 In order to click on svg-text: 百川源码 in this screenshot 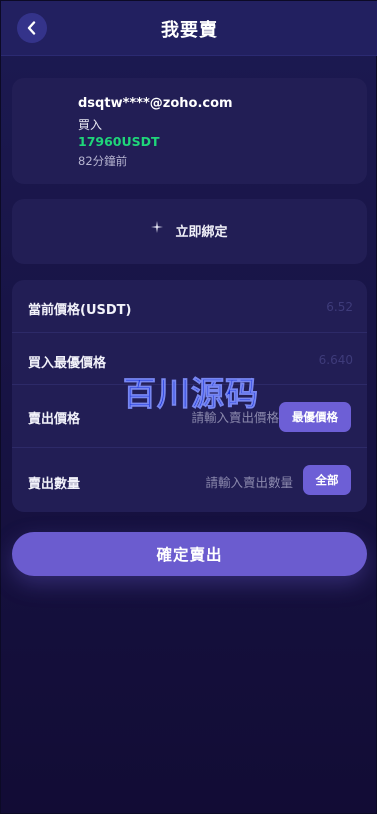, I will do `click(191, 393)`.